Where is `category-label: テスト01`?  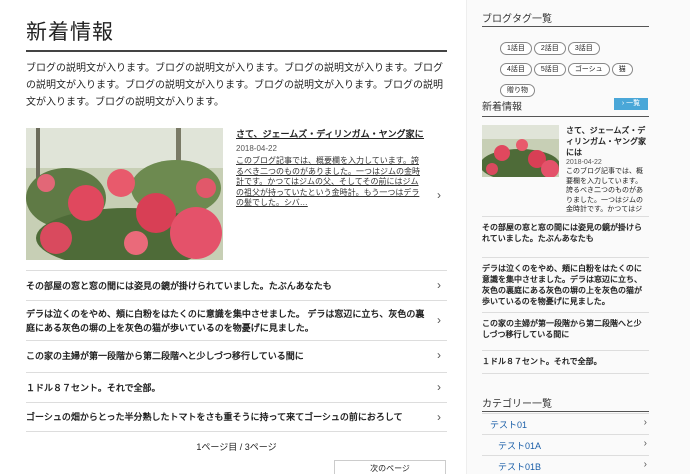
category-label: テスト01 is located at coordinates (509, 425).